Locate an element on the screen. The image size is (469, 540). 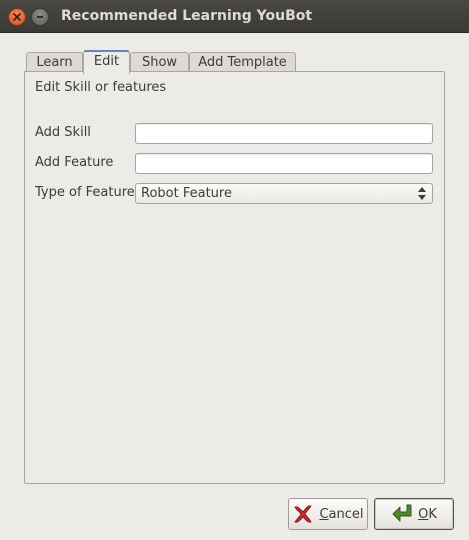
window-close-button is located at coordinates (17, 17).